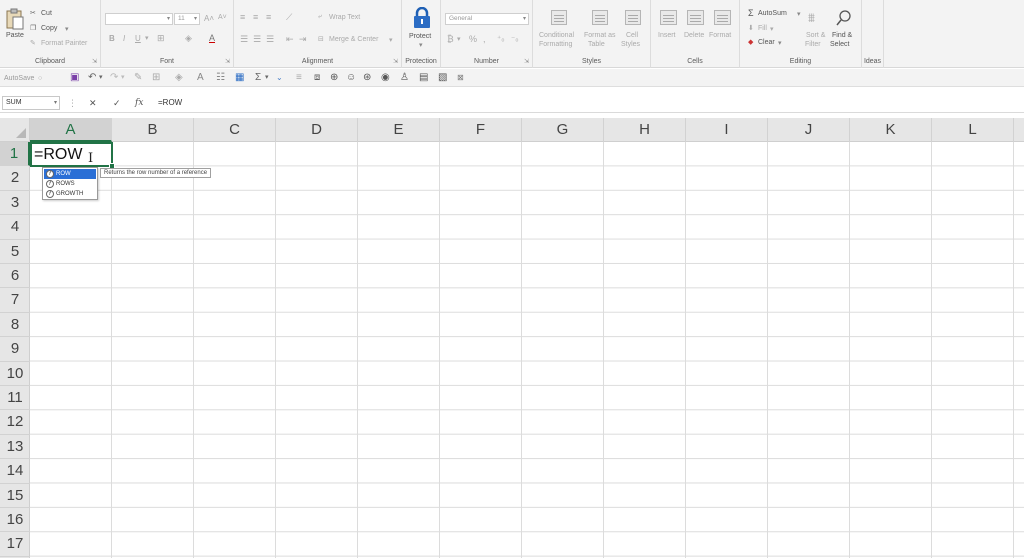 Image resolution: width=1024 pixels, height=558 pixels. I want to click on font-name-combo: ▾, so click(139, 19).